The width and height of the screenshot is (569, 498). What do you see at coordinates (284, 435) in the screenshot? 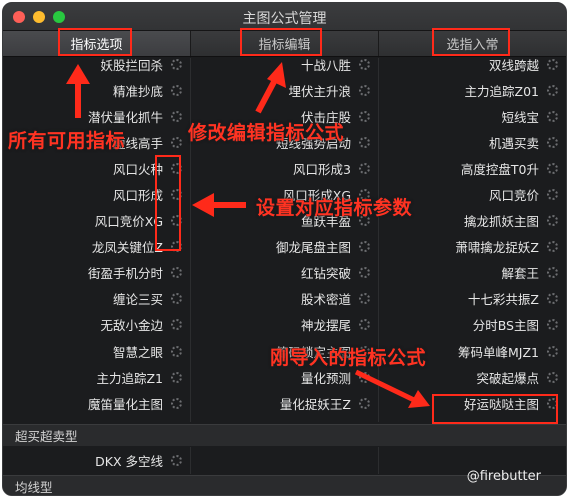
I see `section-overbought-oversold: 超买超卖型` at bounding box center [284, 435].